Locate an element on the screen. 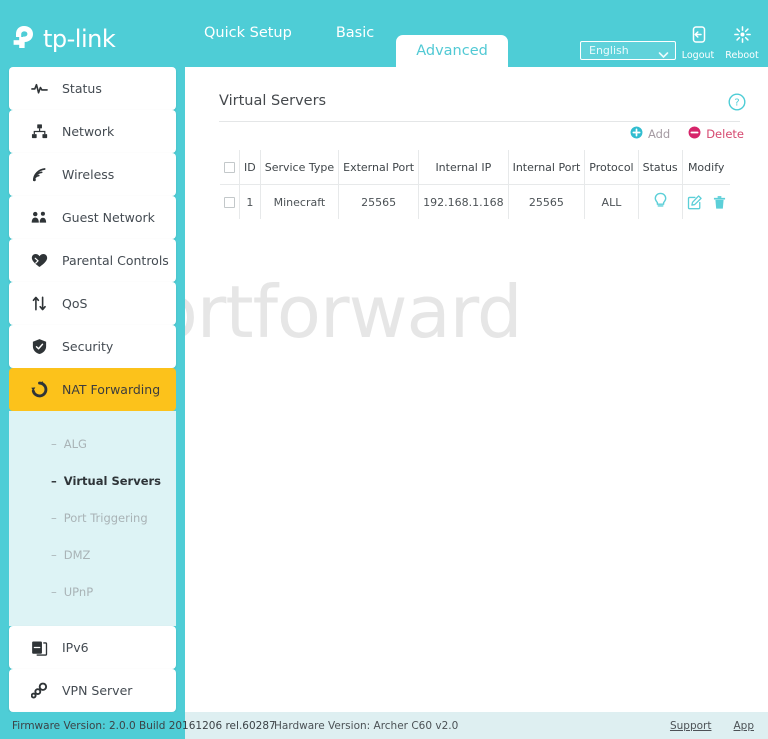 The width and height of the screenshot is (768, 739). table-actions: Add Delete is located at coordinates (687, 134).